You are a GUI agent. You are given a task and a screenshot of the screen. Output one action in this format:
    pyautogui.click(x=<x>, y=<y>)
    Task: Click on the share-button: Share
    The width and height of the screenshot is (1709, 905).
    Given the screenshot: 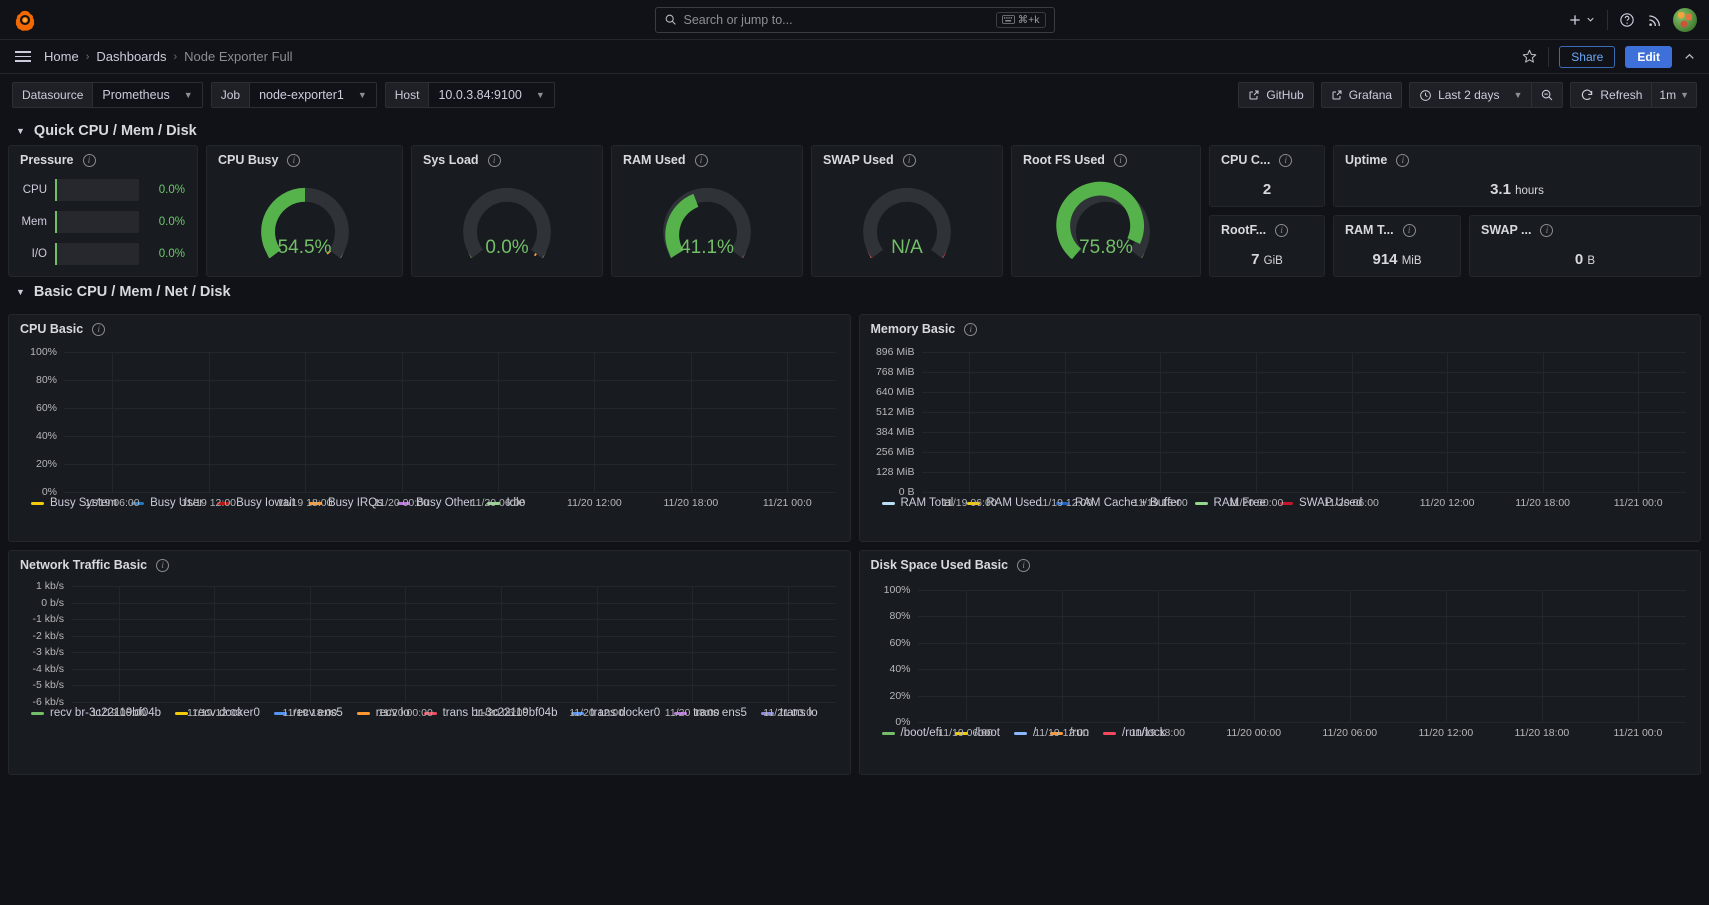 What is the action you would take?
    pyautogui.click(x=1587, y=56)
    